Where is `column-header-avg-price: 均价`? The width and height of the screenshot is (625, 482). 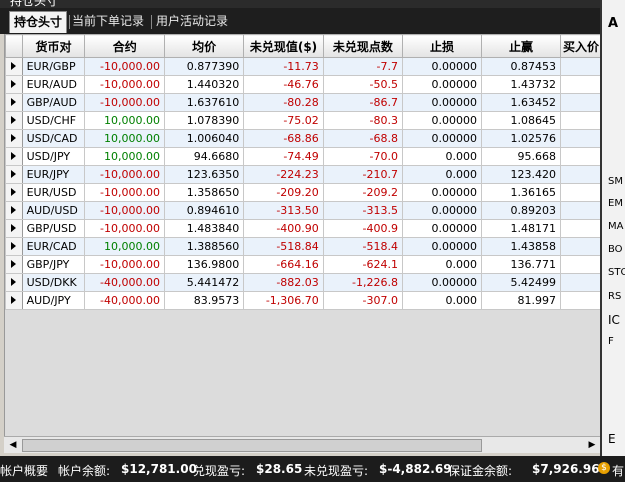 column-header-avg-price: 均价 is located at coordinates (204, 46).